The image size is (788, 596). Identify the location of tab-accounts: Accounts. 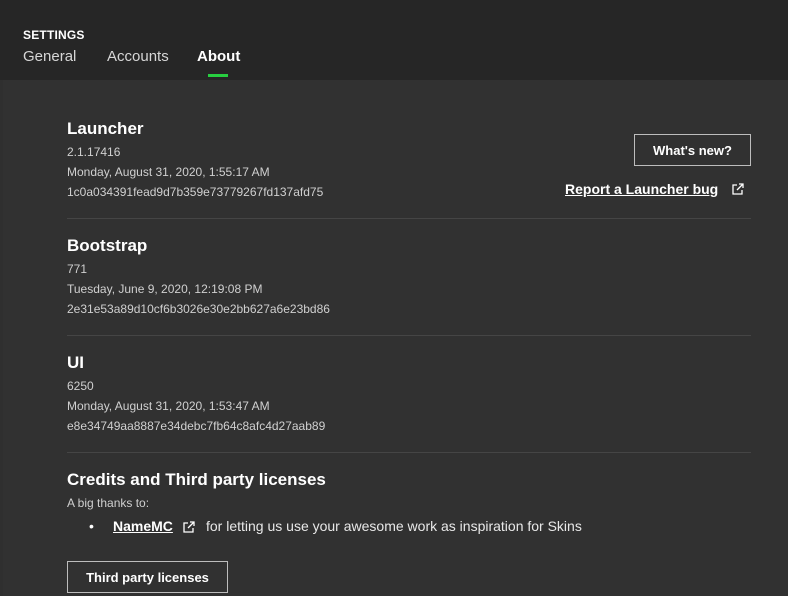
(138, 56).